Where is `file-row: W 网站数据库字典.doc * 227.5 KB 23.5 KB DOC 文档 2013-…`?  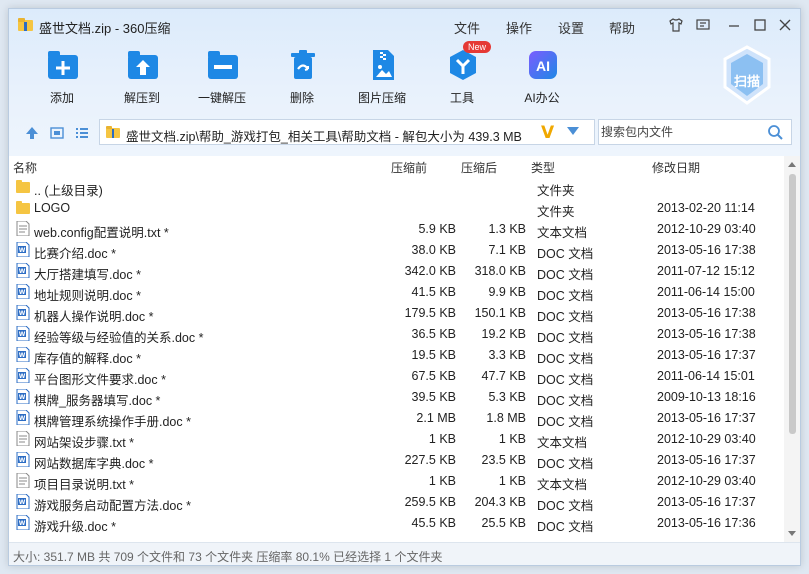
file-row: W 网站数据库字典.doc * 227.5 KB 23.5 KB DOC 文档 2013-… is located at coordinates (396, 460).